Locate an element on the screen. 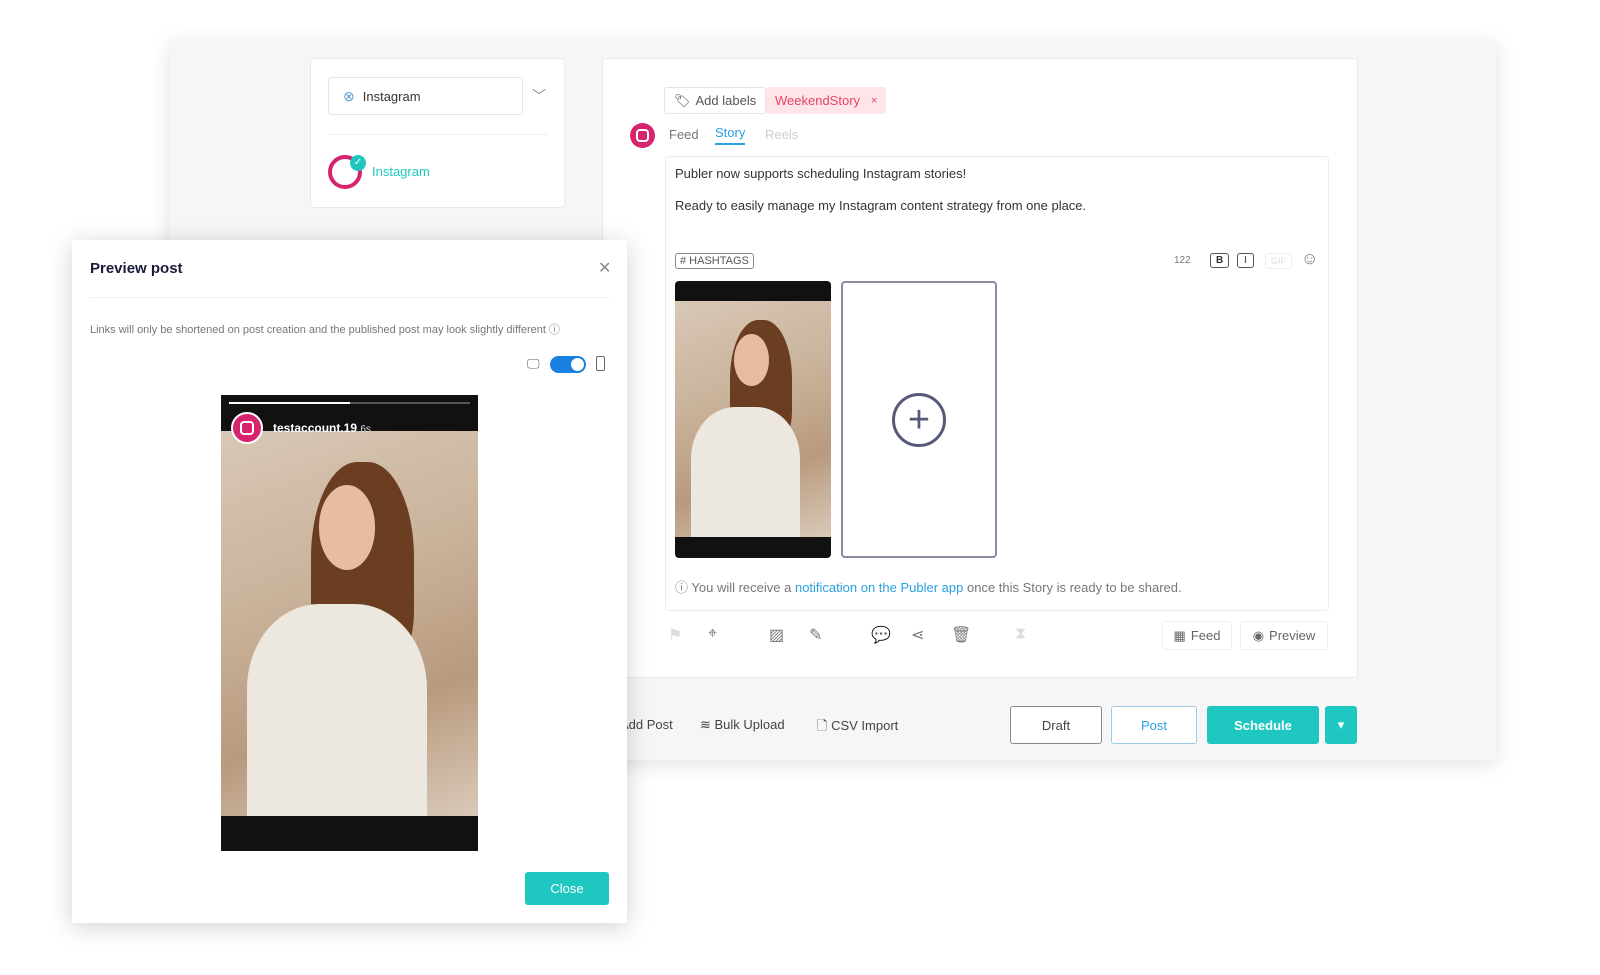 Image resolution: width=1600 pixels, height=975 pixels. emoji-icon: ☺ is located at coordinates (1309, 259).